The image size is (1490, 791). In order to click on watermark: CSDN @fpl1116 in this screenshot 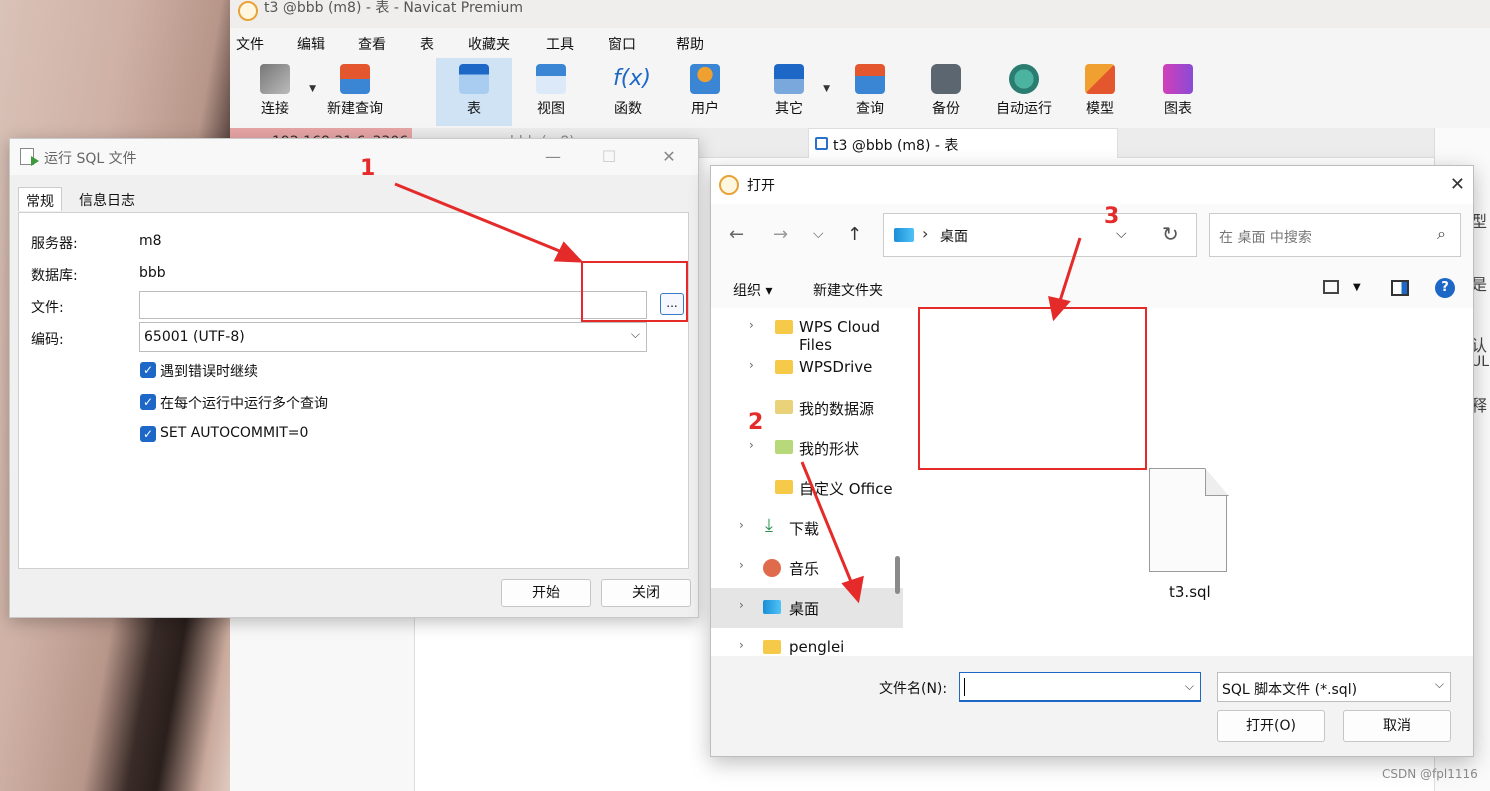, I will do `click(1430, 774)`.